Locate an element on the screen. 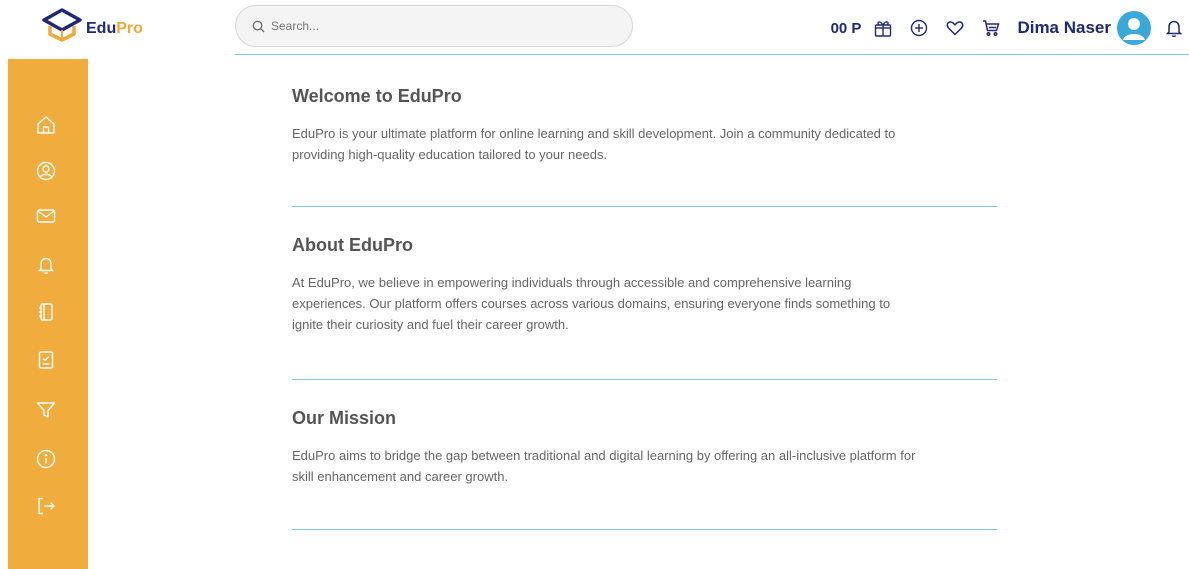  filter-icon is located at coordinates (46, 410).